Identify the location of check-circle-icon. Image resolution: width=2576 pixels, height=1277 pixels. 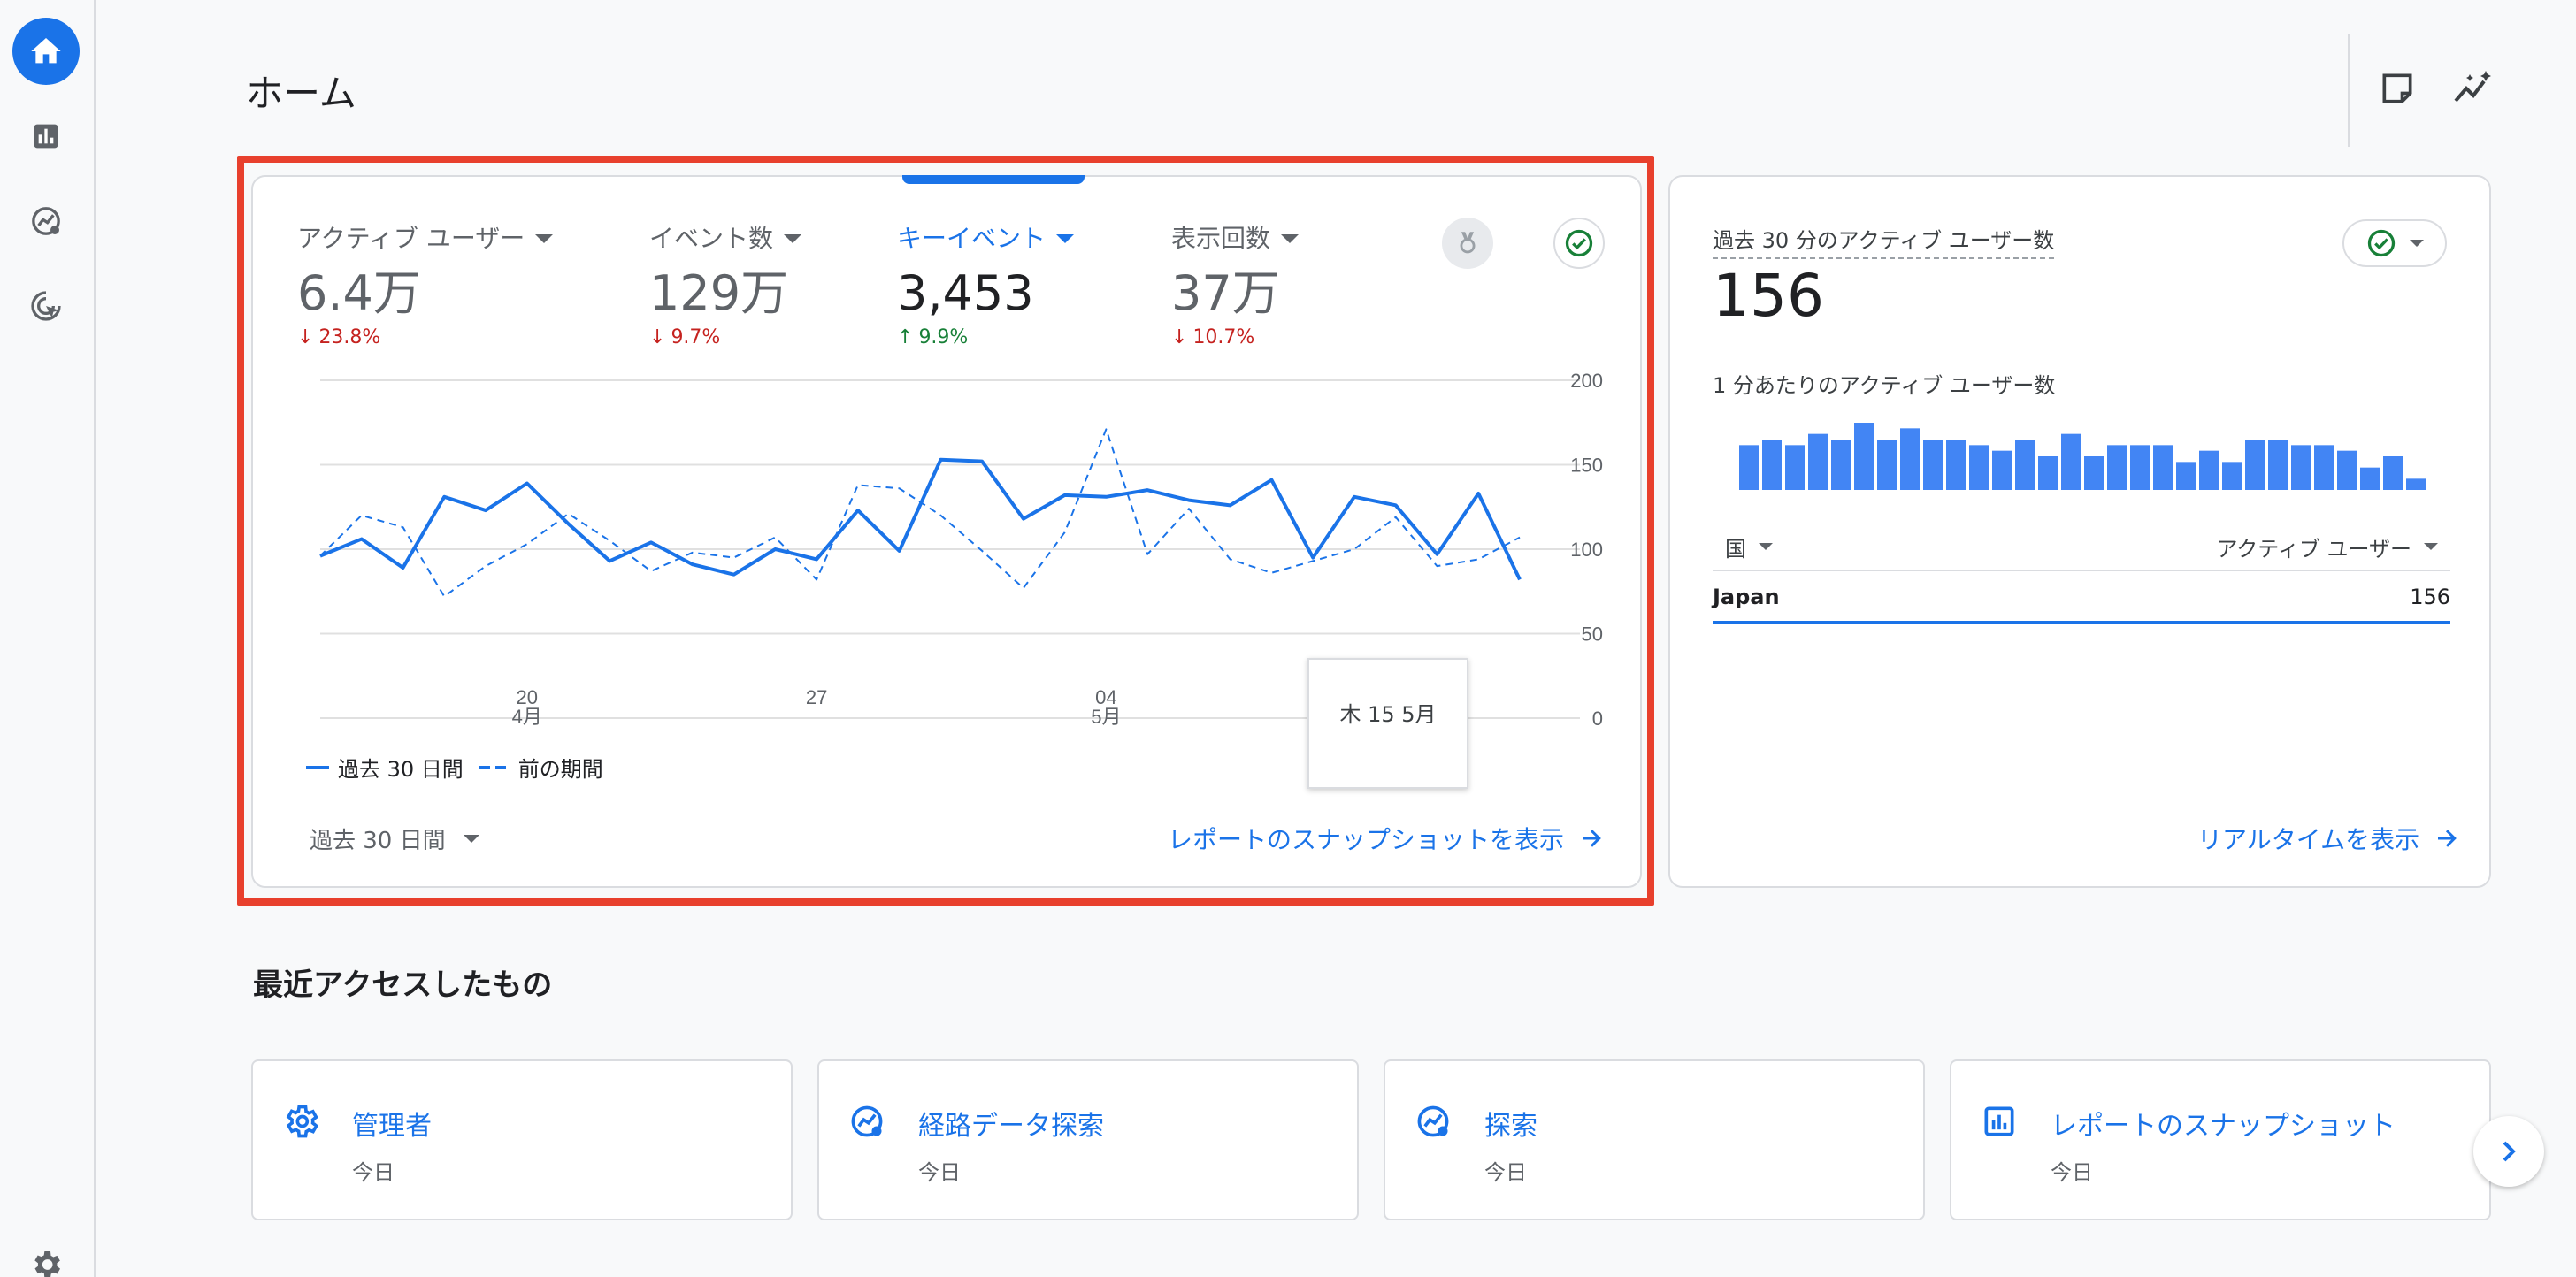
(2381, 243).